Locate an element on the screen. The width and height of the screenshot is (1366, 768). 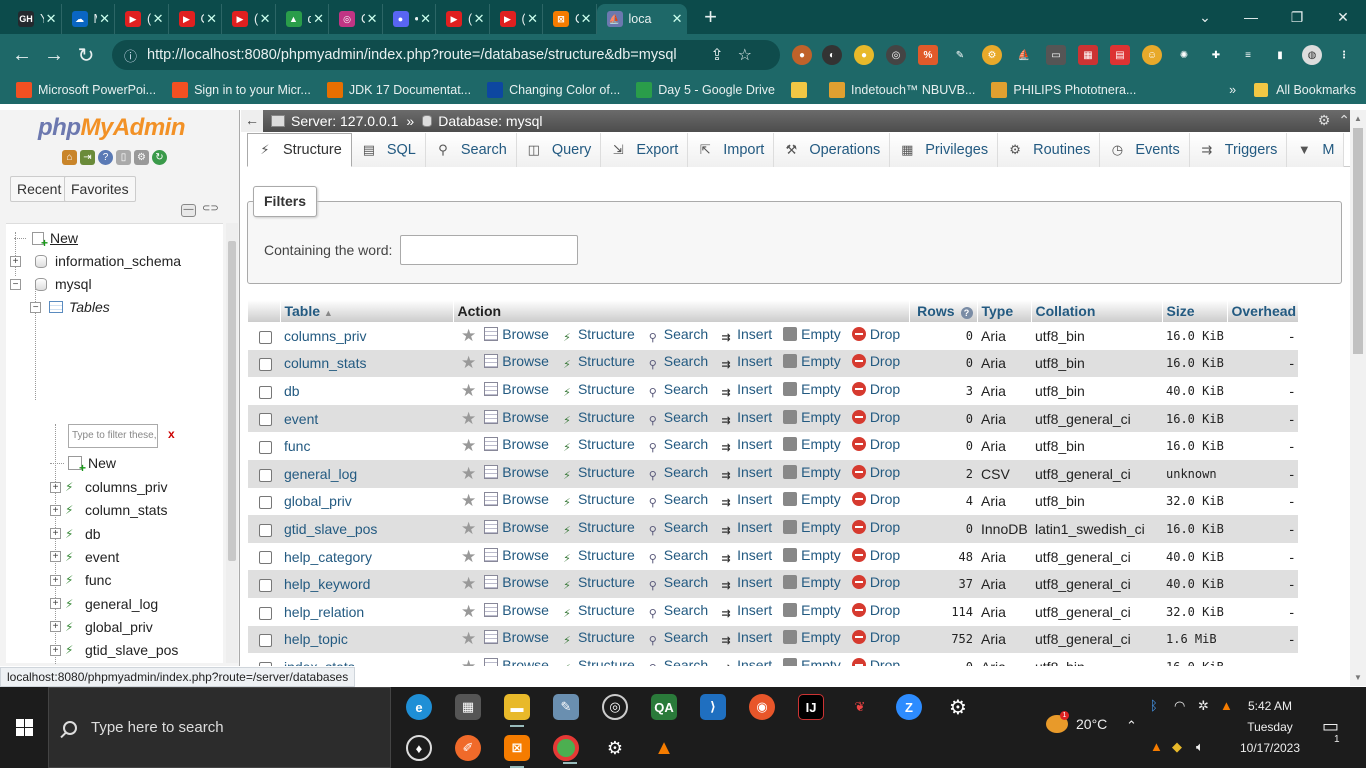
header-collation: Collation is located at coordinates (1097, 311).